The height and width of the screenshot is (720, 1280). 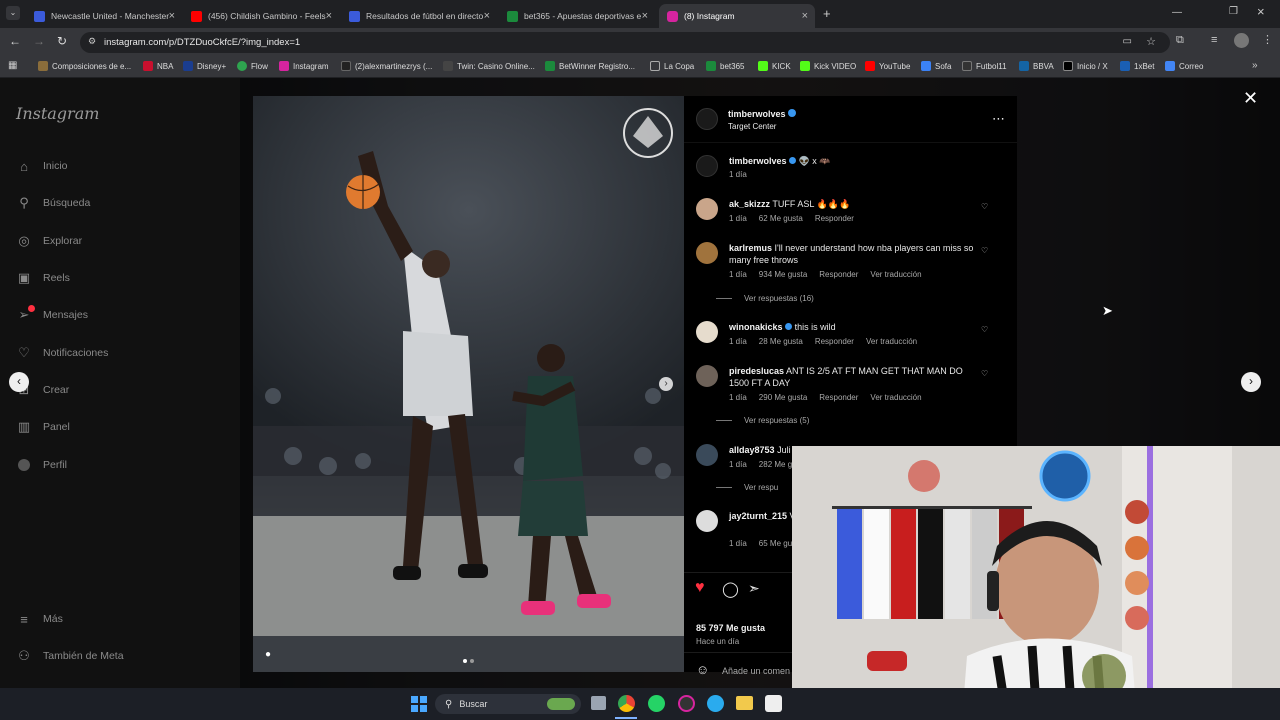 What do you see at coordinates (756, 371) in the screenshot?
I see `comment-username: piredeslucas` at bounding box center [756, 371].